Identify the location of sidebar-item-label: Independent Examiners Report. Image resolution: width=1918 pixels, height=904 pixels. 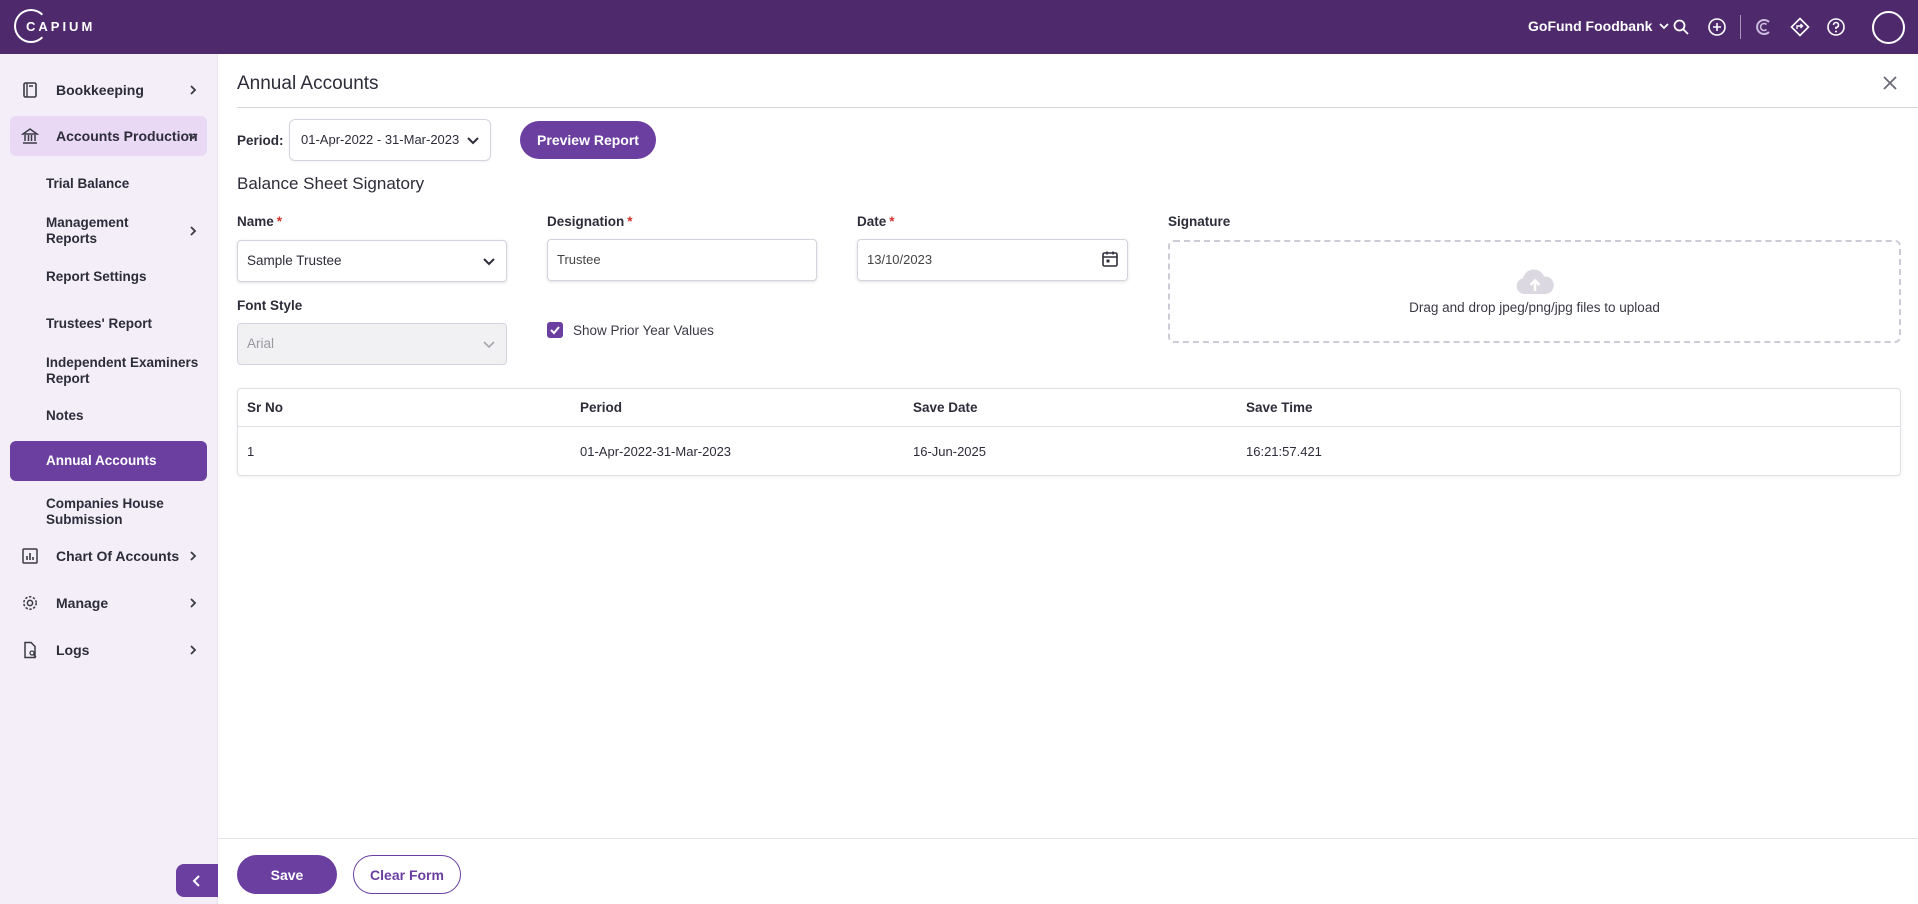
(122, 370).